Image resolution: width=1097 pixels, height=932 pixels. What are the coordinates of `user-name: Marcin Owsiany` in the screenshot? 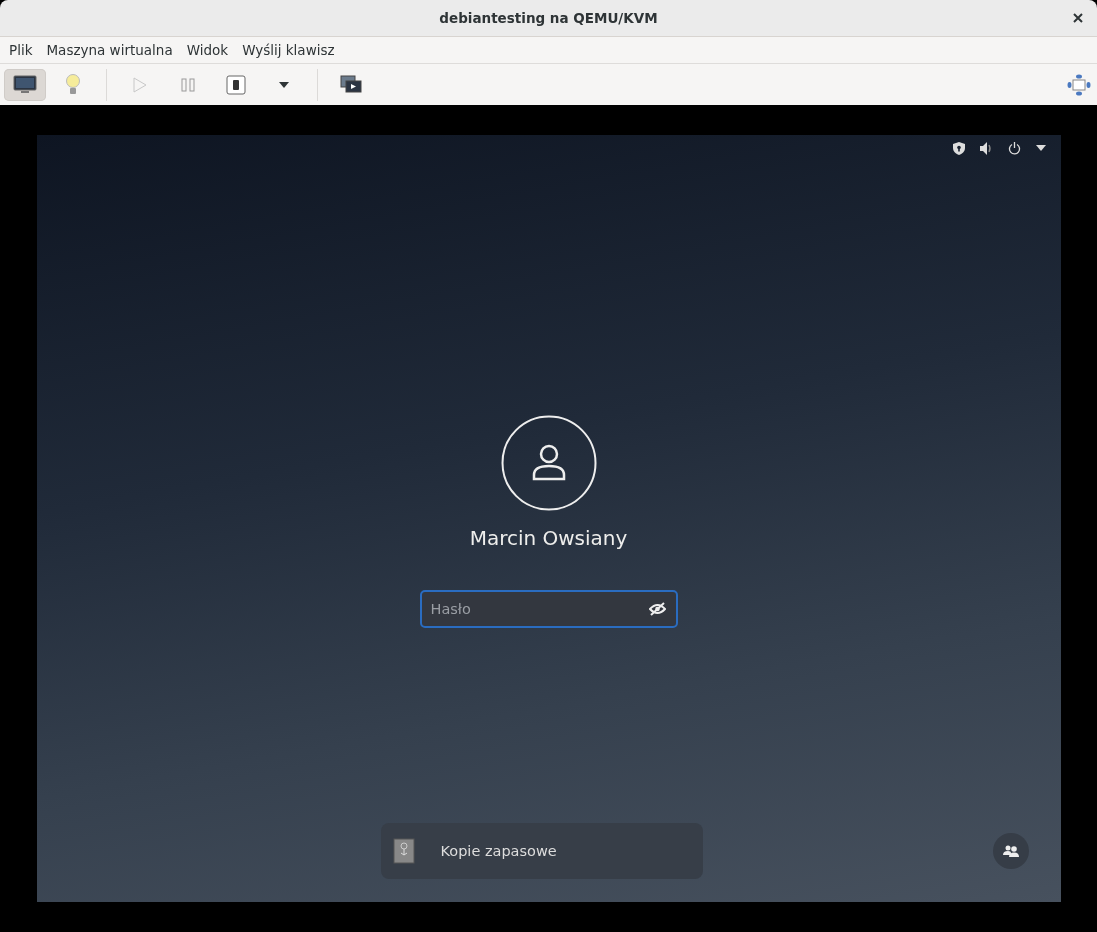 It's located at (548, 538).